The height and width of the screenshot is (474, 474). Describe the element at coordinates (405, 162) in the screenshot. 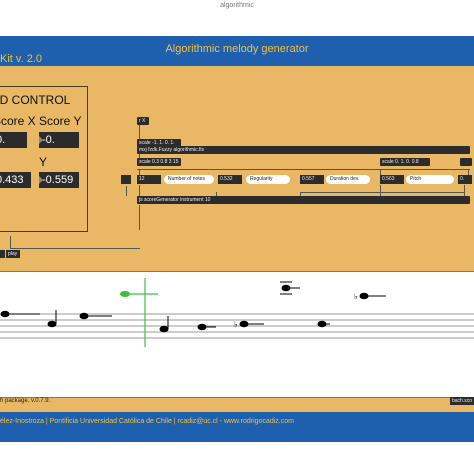

I see `scale-object-3: scale 0. 1. 0. 0.8` at that location.